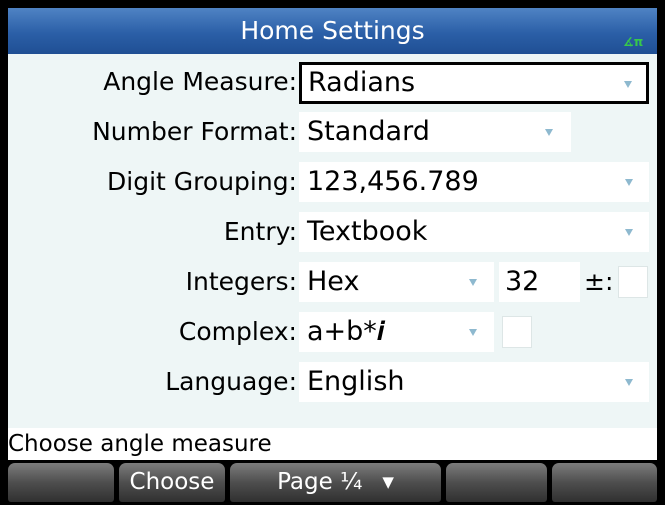  Describe the element at coordinates (474, 232) in the screenshot. I see `entry-select: Textbook` at that location.